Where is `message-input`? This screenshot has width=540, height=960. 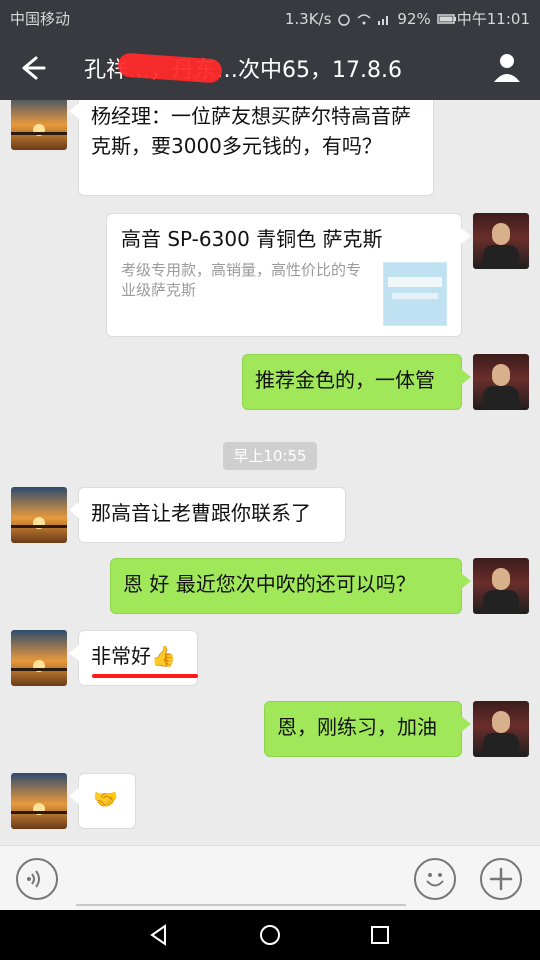
message-input is located at coordinates (241, 905).